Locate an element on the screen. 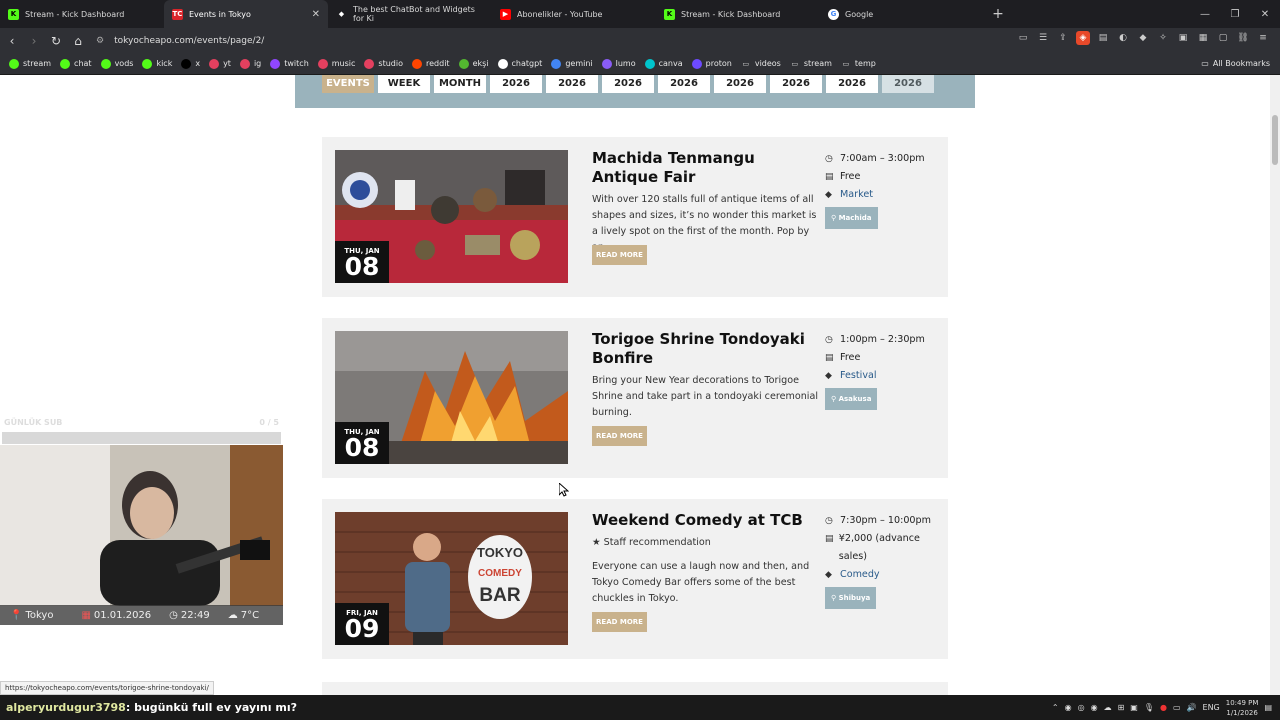  cast-icon: ▭ is located at coordinates (1023, 38).